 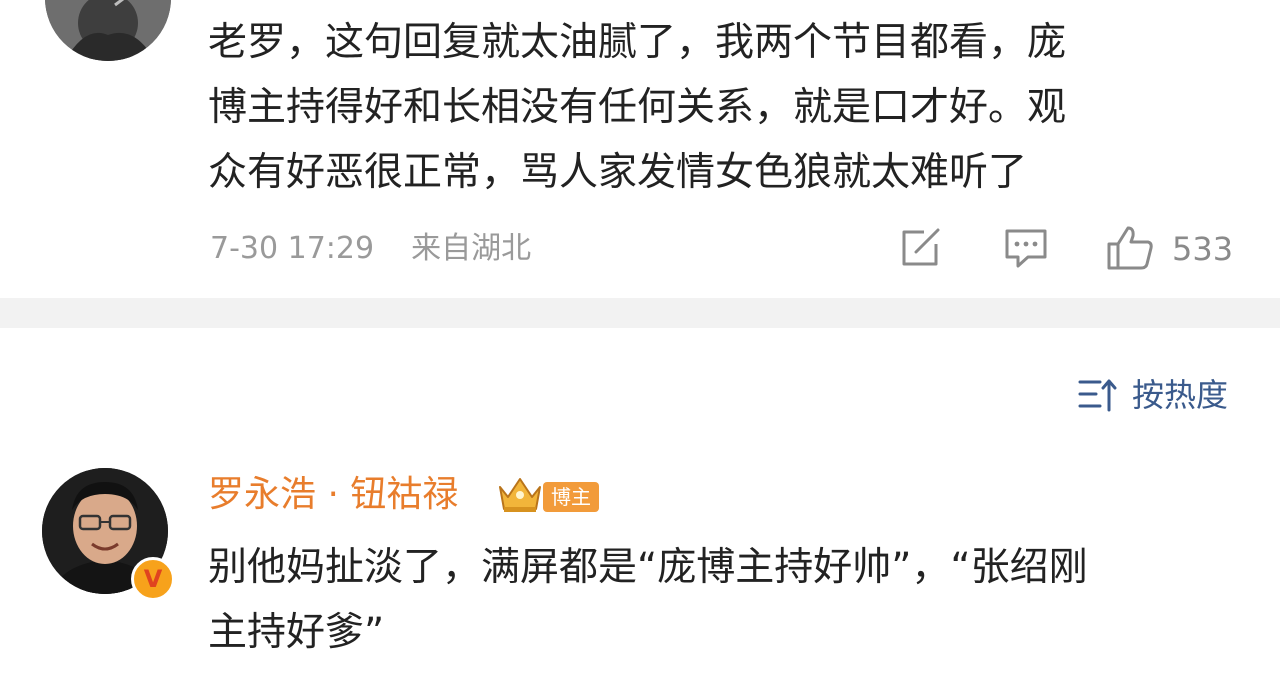 I want to click on comment-meta: 7-30 17:29 来自湖北, so click(x=370, y=249).